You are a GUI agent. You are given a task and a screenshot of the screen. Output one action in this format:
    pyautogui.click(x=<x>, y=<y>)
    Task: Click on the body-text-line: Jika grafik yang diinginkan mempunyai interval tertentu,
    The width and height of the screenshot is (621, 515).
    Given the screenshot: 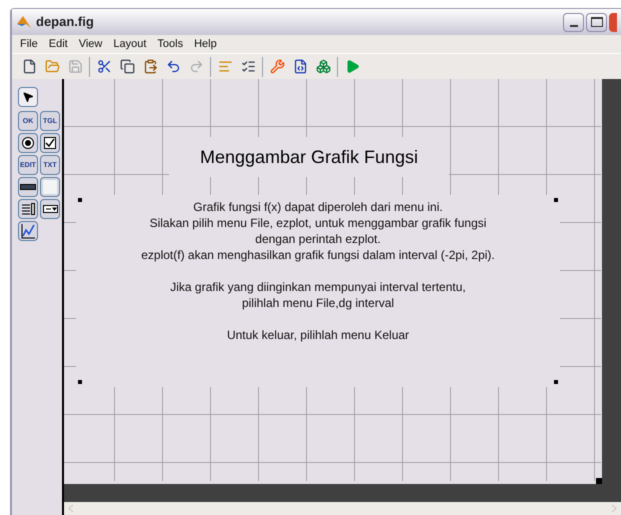 What is the action you would take?
    pyautogui.click(x=318, y=287)
    